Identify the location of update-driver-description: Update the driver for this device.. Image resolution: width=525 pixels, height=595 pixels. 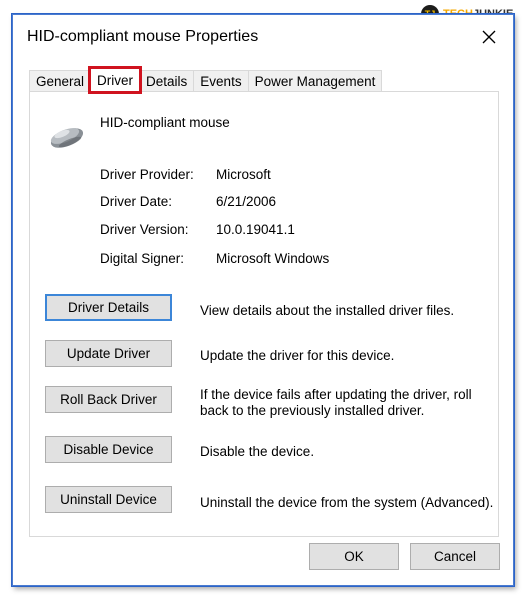
(297, 355).